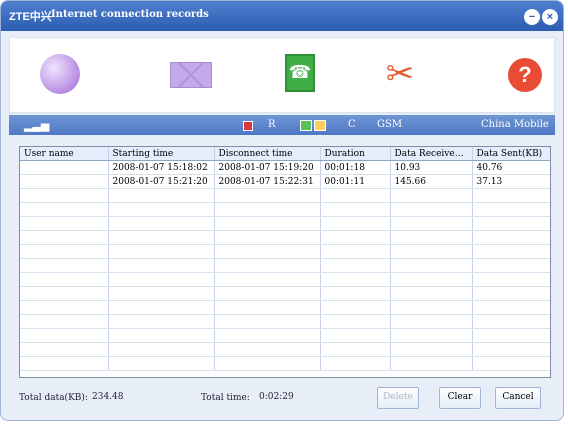 This screenshot has width=568, height=426. Describe the element at coordinates (130, 14) in the screenshot. I see `window-title: Internet connection records` at that location.